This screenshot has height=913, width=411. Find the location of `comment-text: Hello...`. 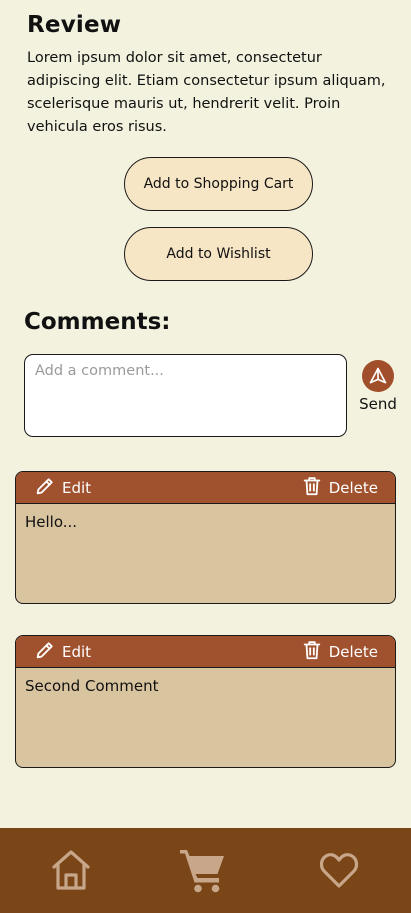

comment-text: Hello... is located at coordinates (51, 522).